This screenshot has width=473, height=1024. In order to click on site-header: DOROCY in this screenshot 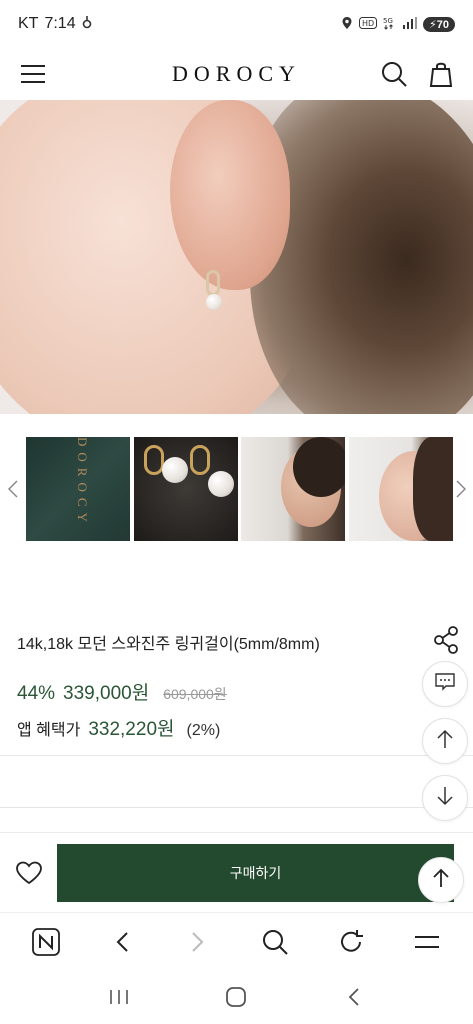, I will do `click(236, 74)`.